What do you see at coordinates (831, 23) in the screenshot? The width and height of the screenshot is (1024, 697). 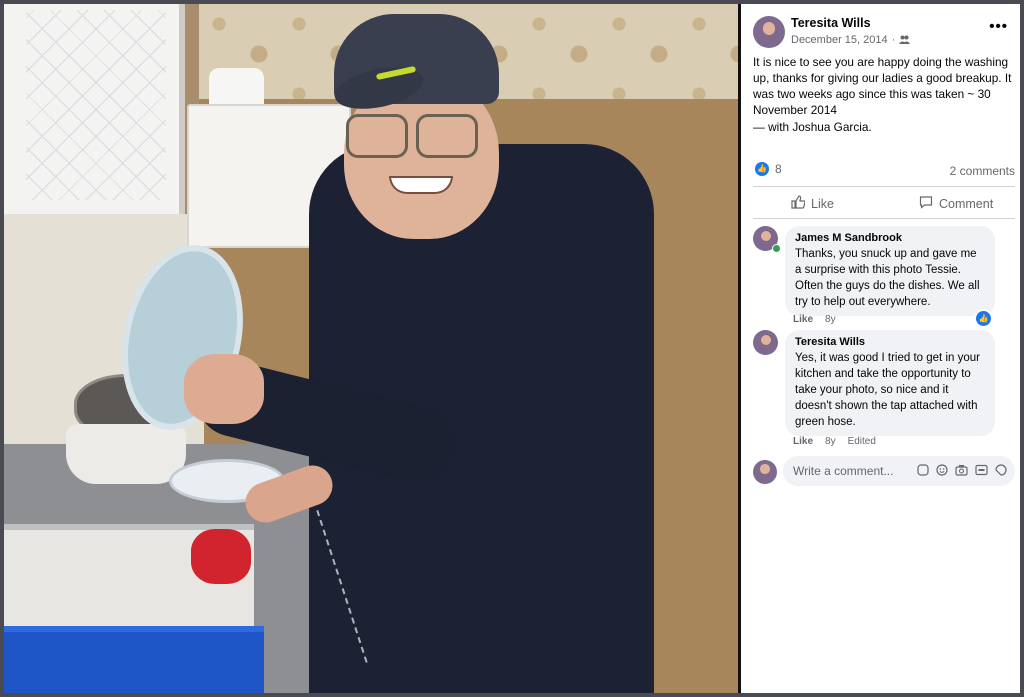 I see `author-name: Teresita Wills` at bounding box center [831, 23].